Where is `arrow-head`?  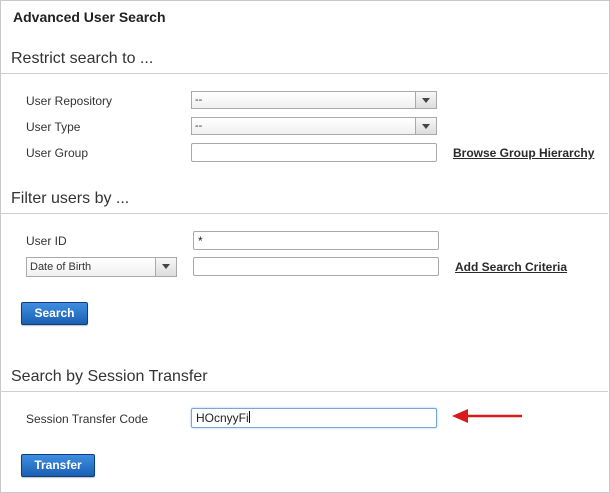
arrow-head is located at coordinates (460, 416).